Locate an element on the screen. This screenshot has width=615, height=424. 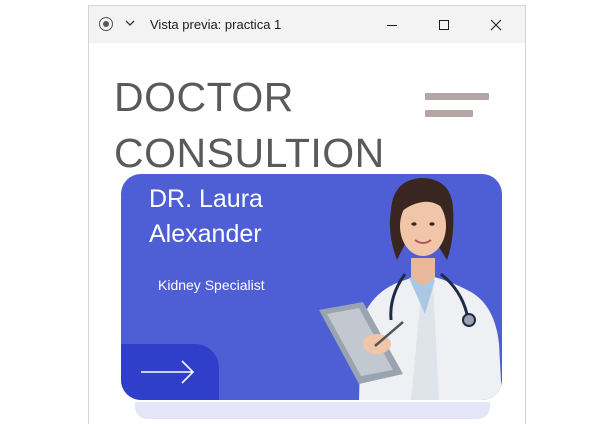
chevron-down-icon is located at coordinates (130, 23).